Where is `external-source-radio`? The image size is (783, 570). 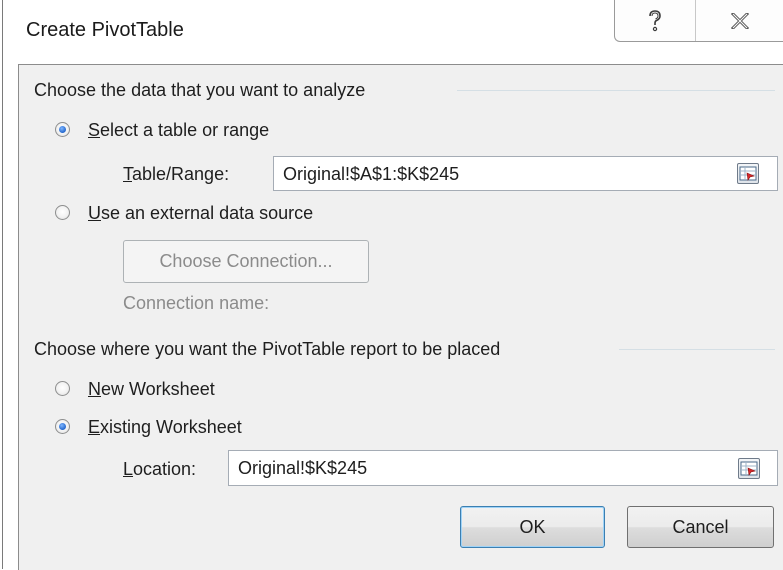
external-source-radio is located at coordinates (62, 212).